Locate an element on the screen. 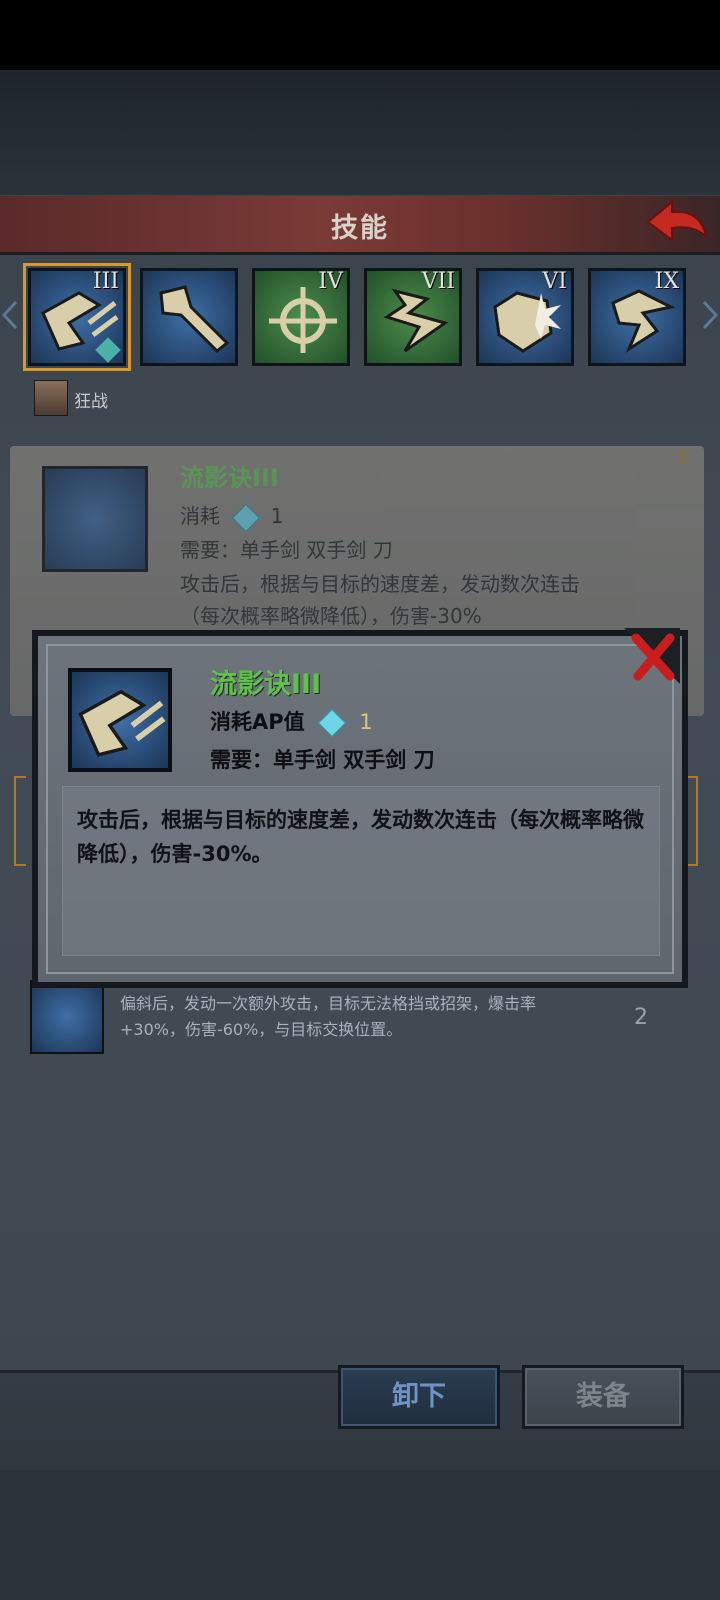  skill-slot-1: III 1 is located at coordinates (77, 317).